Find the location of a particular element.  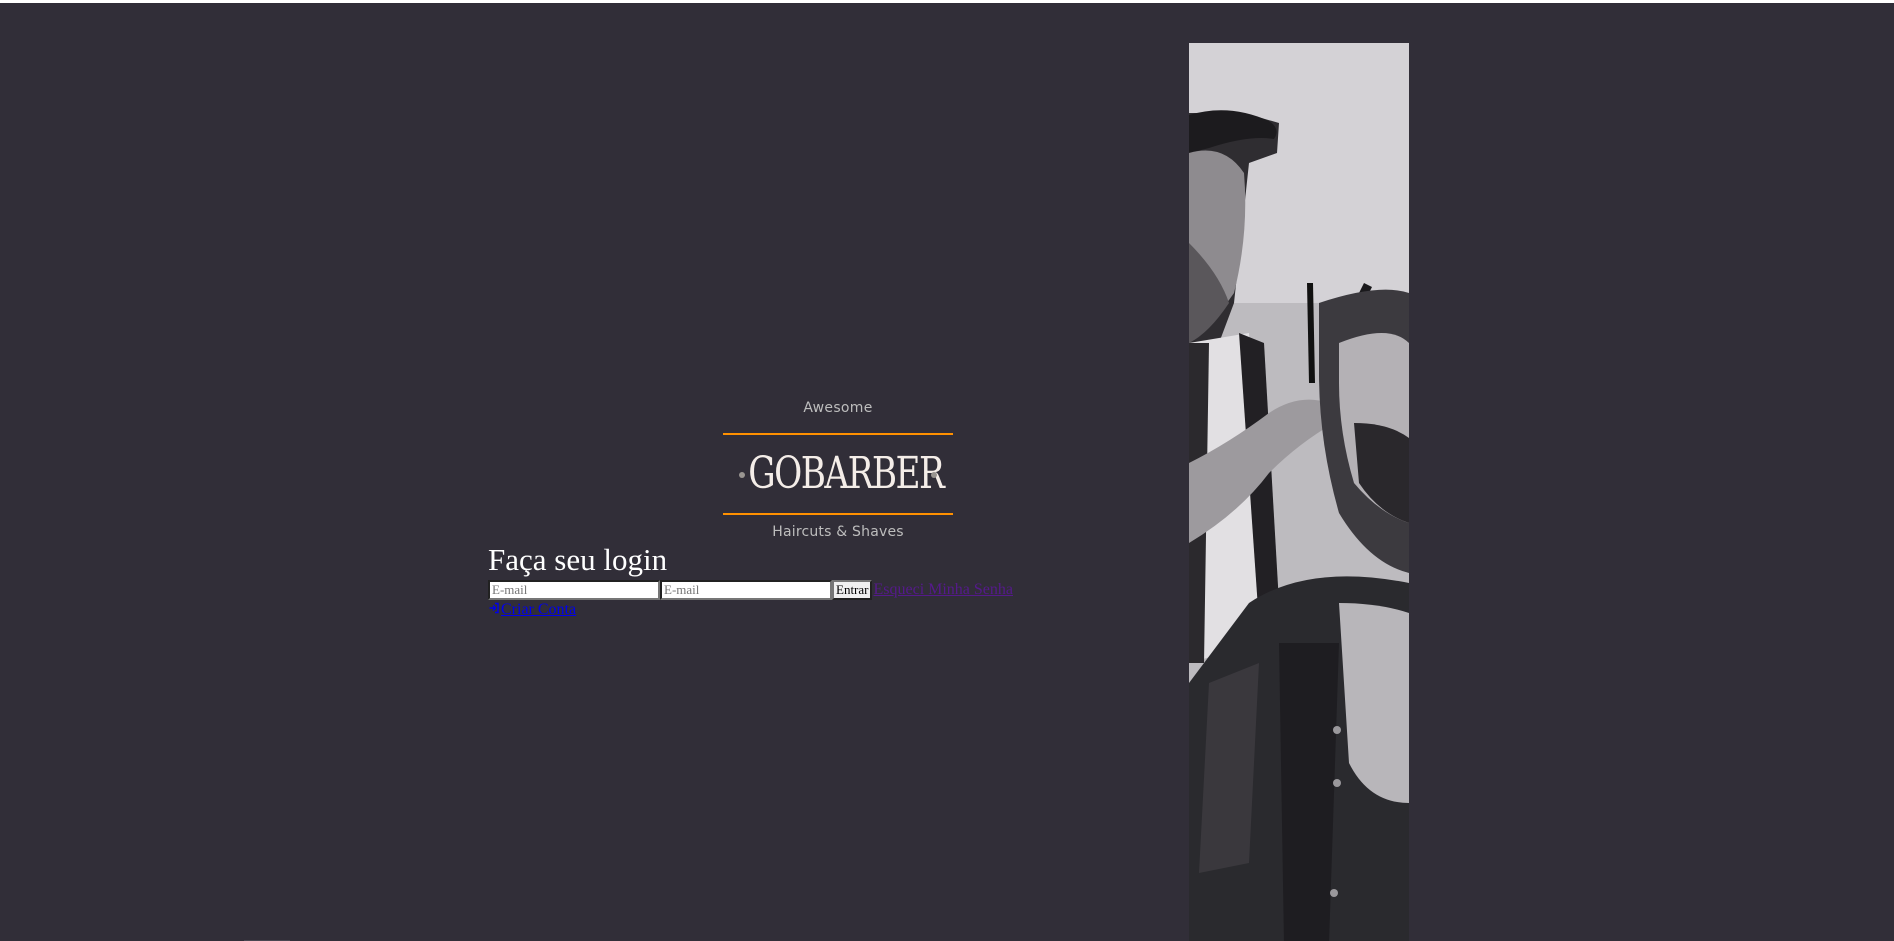

password-input is located at coordinates (746, 590).